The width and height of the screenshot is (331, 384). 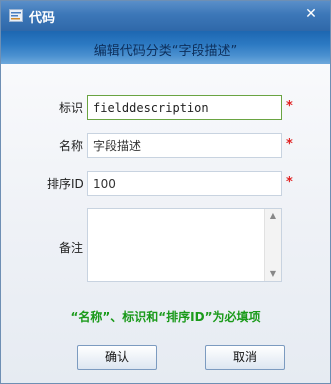 What do you see at coordinates (165, 51) in the screenshot?
I see `header-text: 编辑代码分类“字段描述”` at bounding box center [165, 51].